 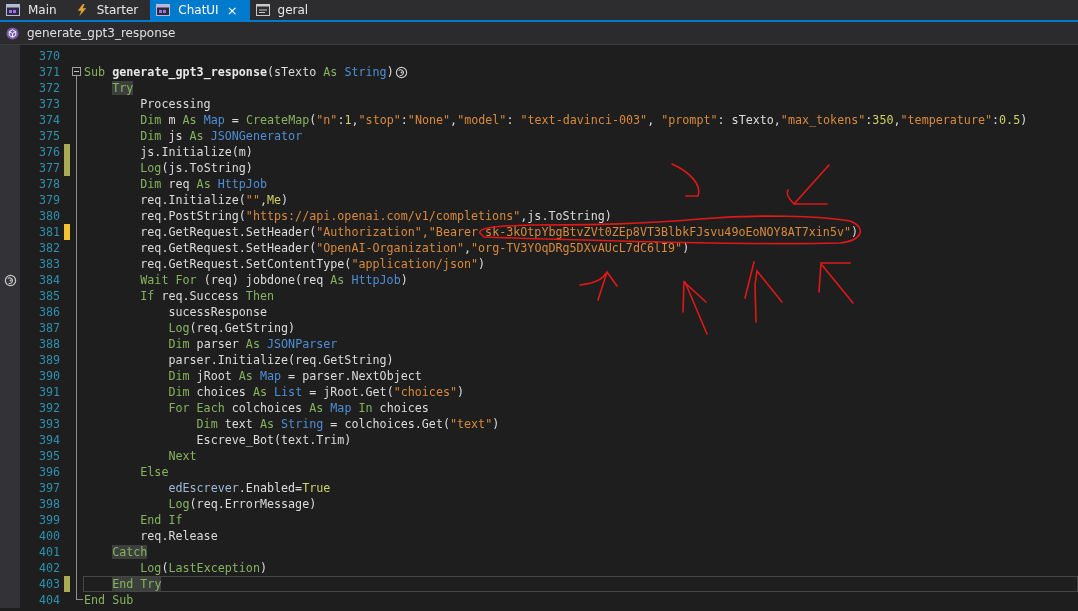 What do you see at coordinates (182, 456) in the screenshot?
I see `code-line: Next` at bounding box center [182, 456].